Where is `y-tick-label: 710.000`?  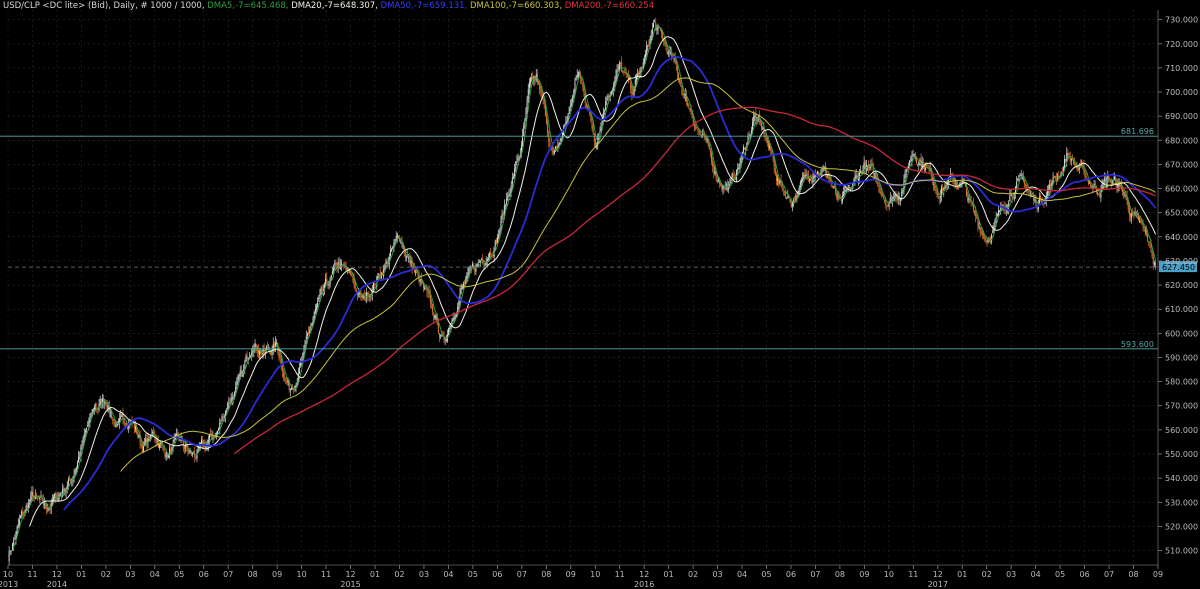
y-tick-label: 710.000 is located at coordinates (1181, 68).